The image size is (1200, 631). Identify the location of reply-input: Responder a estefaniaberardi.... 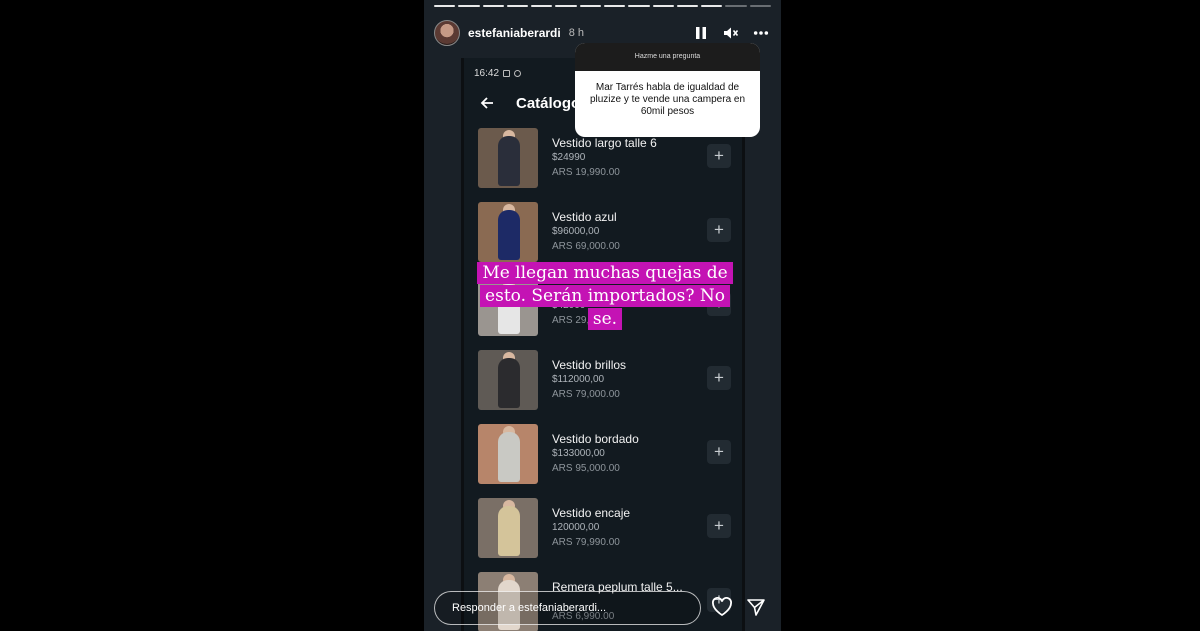
(567, 608).